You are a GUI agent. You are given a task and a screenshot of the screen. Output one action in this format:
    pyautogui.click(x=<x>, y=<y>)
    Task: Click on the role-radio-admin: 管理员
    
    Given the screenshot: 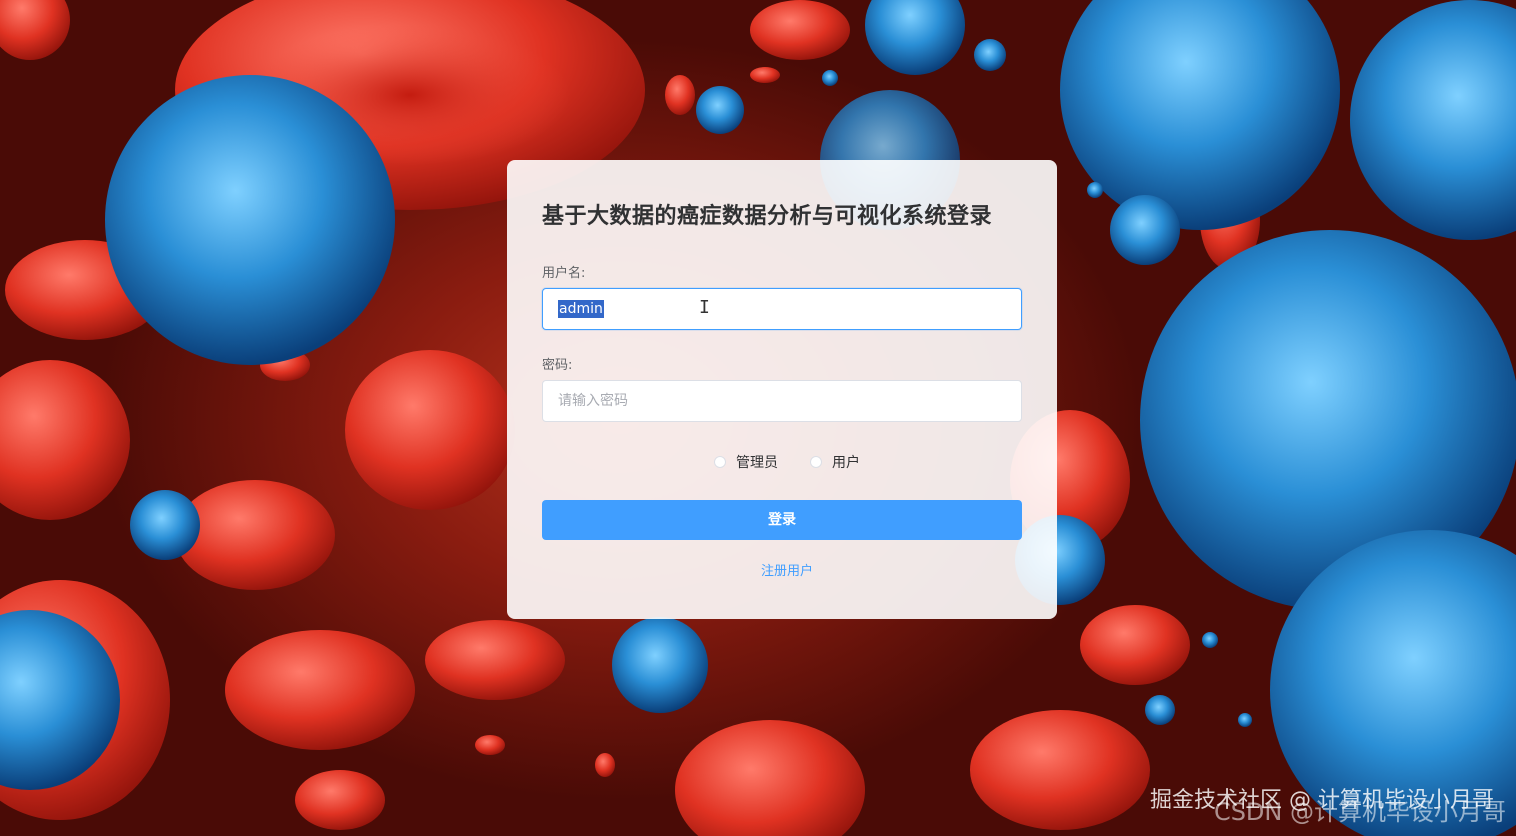 What is the action you would take?
    pyautogui.click(x=741, y=462)
    